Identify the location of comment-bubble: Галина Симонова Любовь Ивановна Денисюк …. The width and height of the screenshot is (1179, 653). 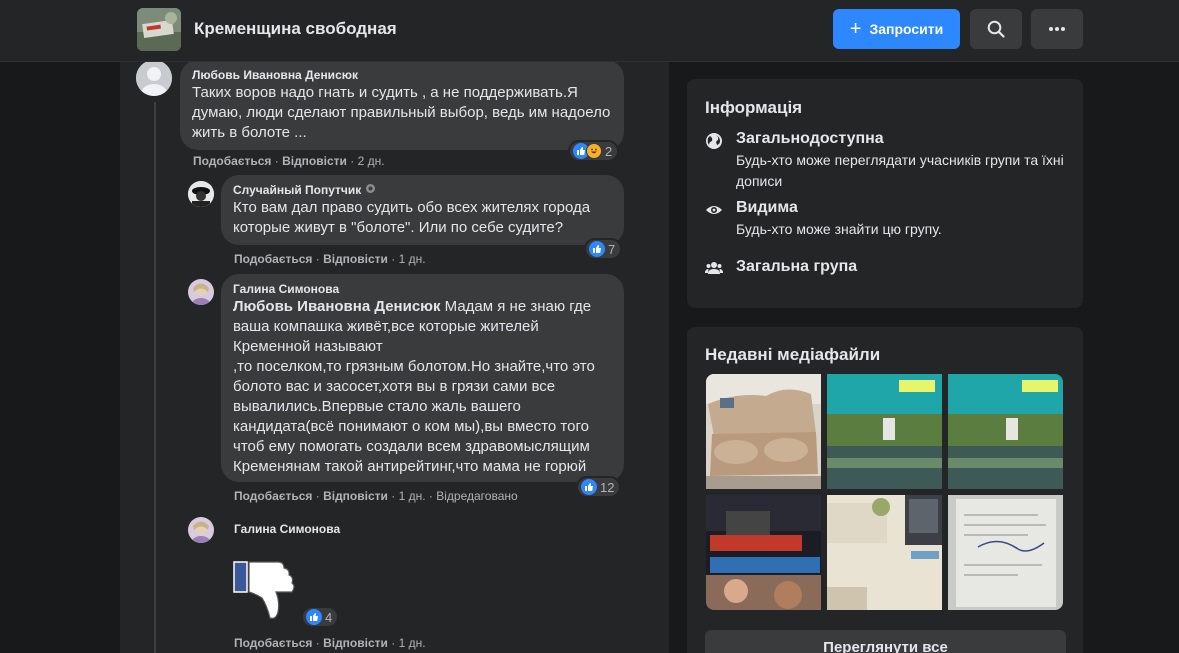
(422, 378).